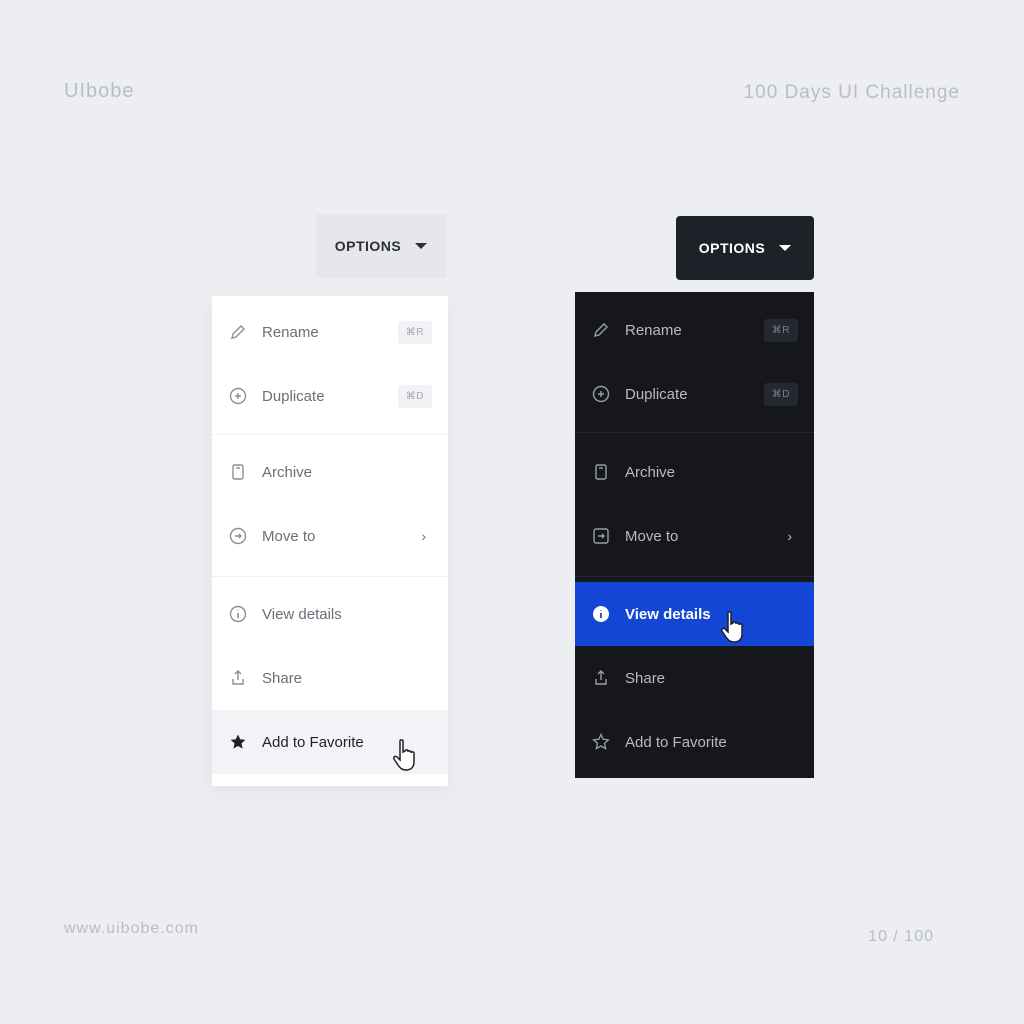 The image size is (1024, 1024). I want to click on series-label: 100 Days UI Challenge, so click(851, 92).